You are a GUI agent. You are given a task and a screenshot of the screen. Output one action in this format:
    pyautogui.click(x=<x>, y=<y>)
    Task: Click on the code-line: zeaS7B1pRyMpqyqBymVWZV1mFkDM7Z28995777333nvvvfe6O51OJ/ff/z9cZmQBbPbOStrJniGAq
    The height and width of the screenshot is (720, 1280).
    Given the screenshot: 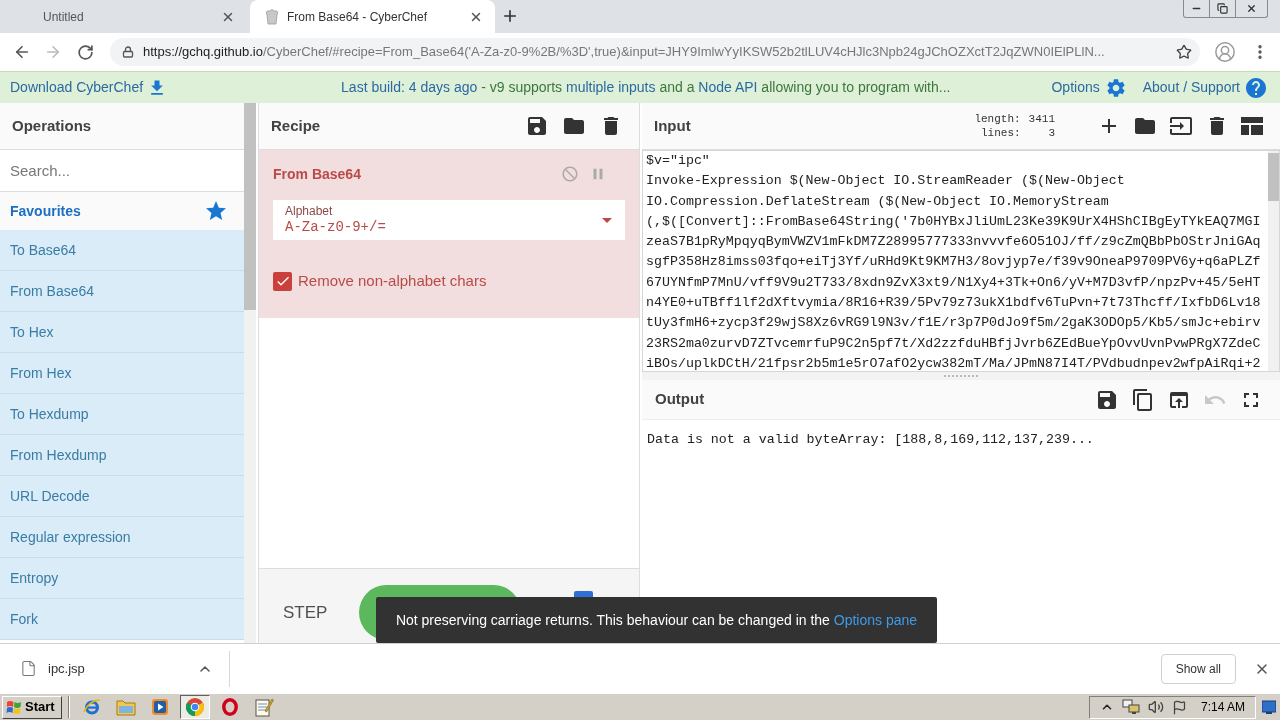 What is the action you would take?
    pyautogui.click(x=953, y=242)
    